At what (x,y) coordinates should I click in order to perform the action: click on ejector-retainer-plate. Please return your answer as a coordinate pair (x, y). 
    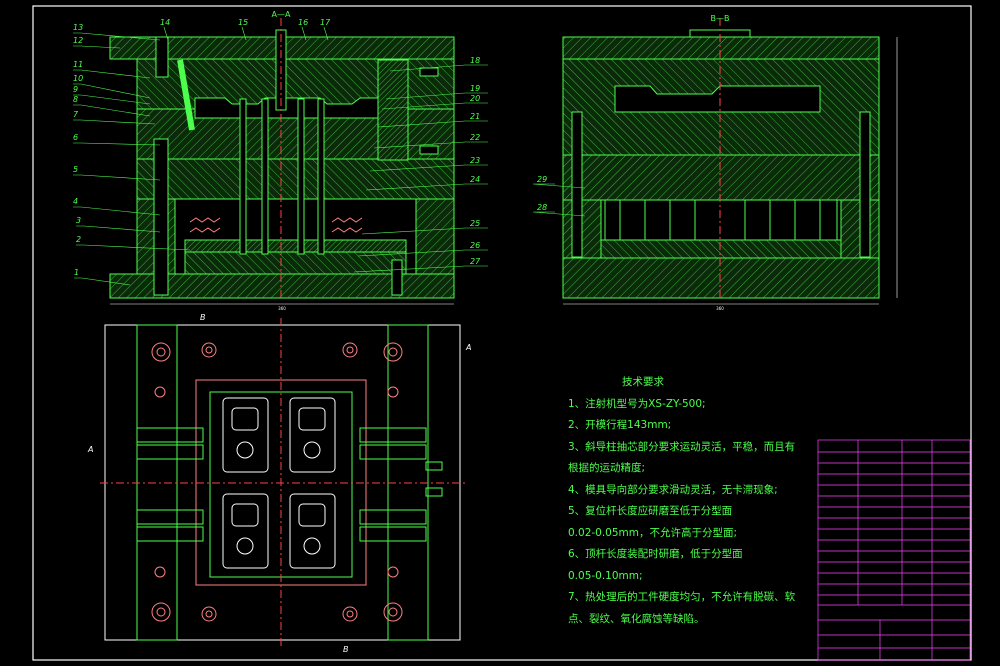
    Looking at the image, I should click on (295, 246).